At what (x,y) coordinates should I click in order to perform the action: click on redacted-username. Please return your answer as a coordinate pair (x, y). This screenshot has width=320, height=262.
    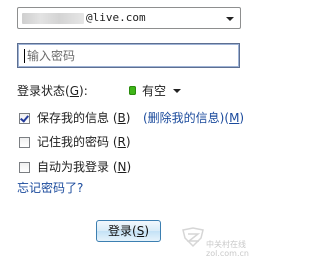
    Looking at the image, I should click on (53, 18).